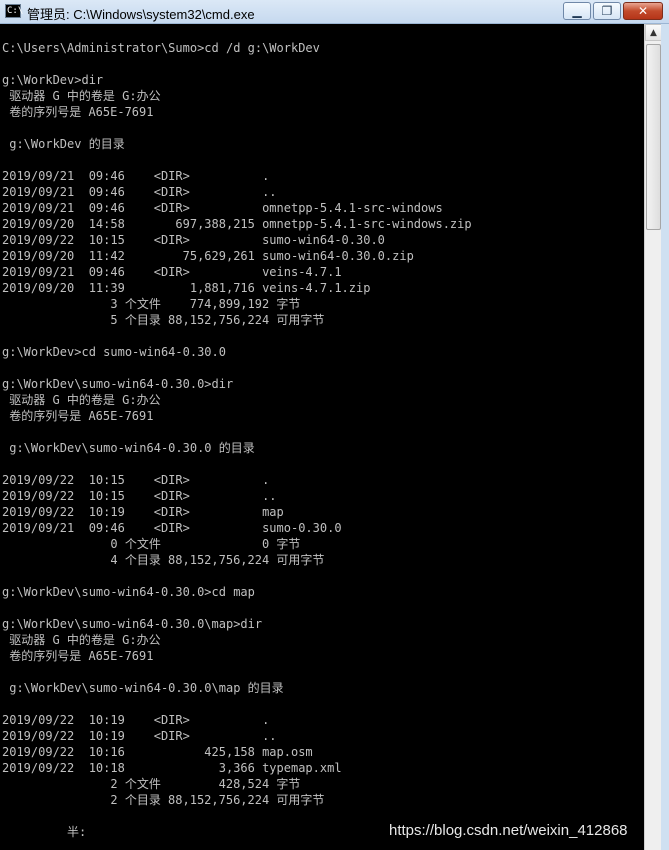 The height and width of the screenshot is (850, 669). I want to click on window-controls: ▁ ❐ ✕, so click(613, 11).